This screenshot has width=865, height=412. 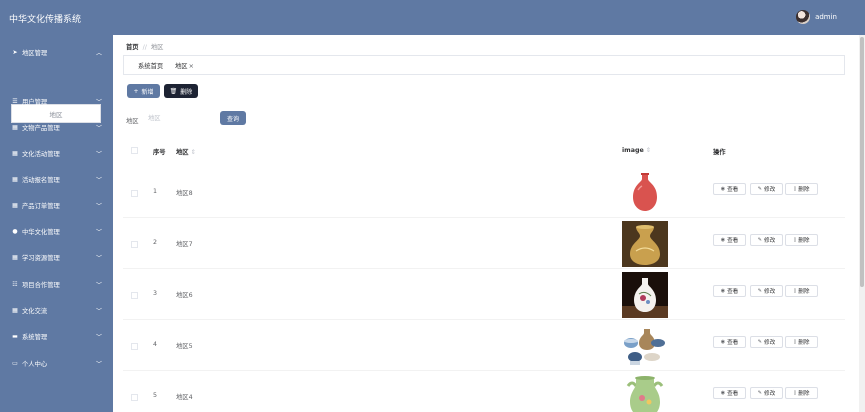 What do you see at coordinates (233, 118) in the screenshot?
I see `search-button: 查询` at bounding box center [233, 118].